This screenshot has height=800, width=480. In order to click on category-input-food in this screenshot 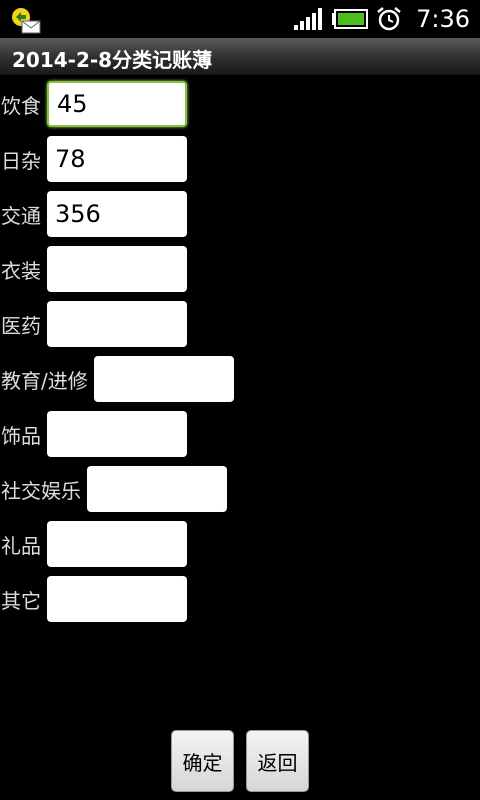, I will do `click(117, 104)`.